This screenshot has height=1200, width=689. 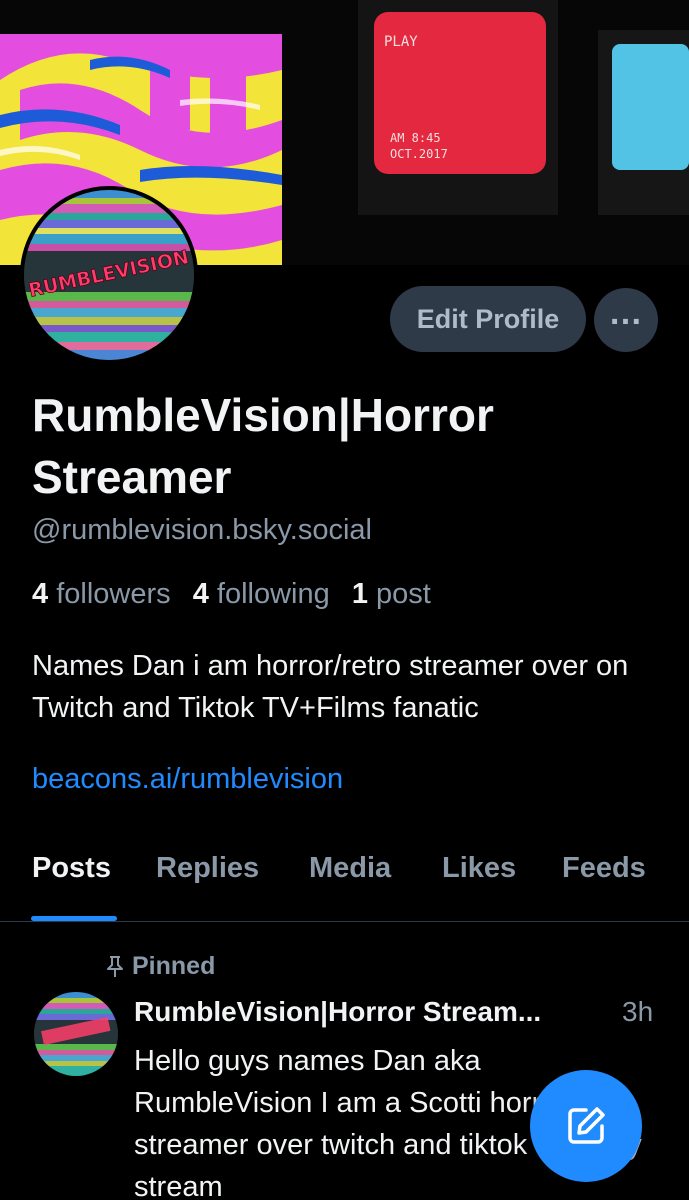 What do you see at coordinates (488, 319) in the screenshot?
I see `edit-profile-button: Edit Profile` at bounding box center [488, 319].